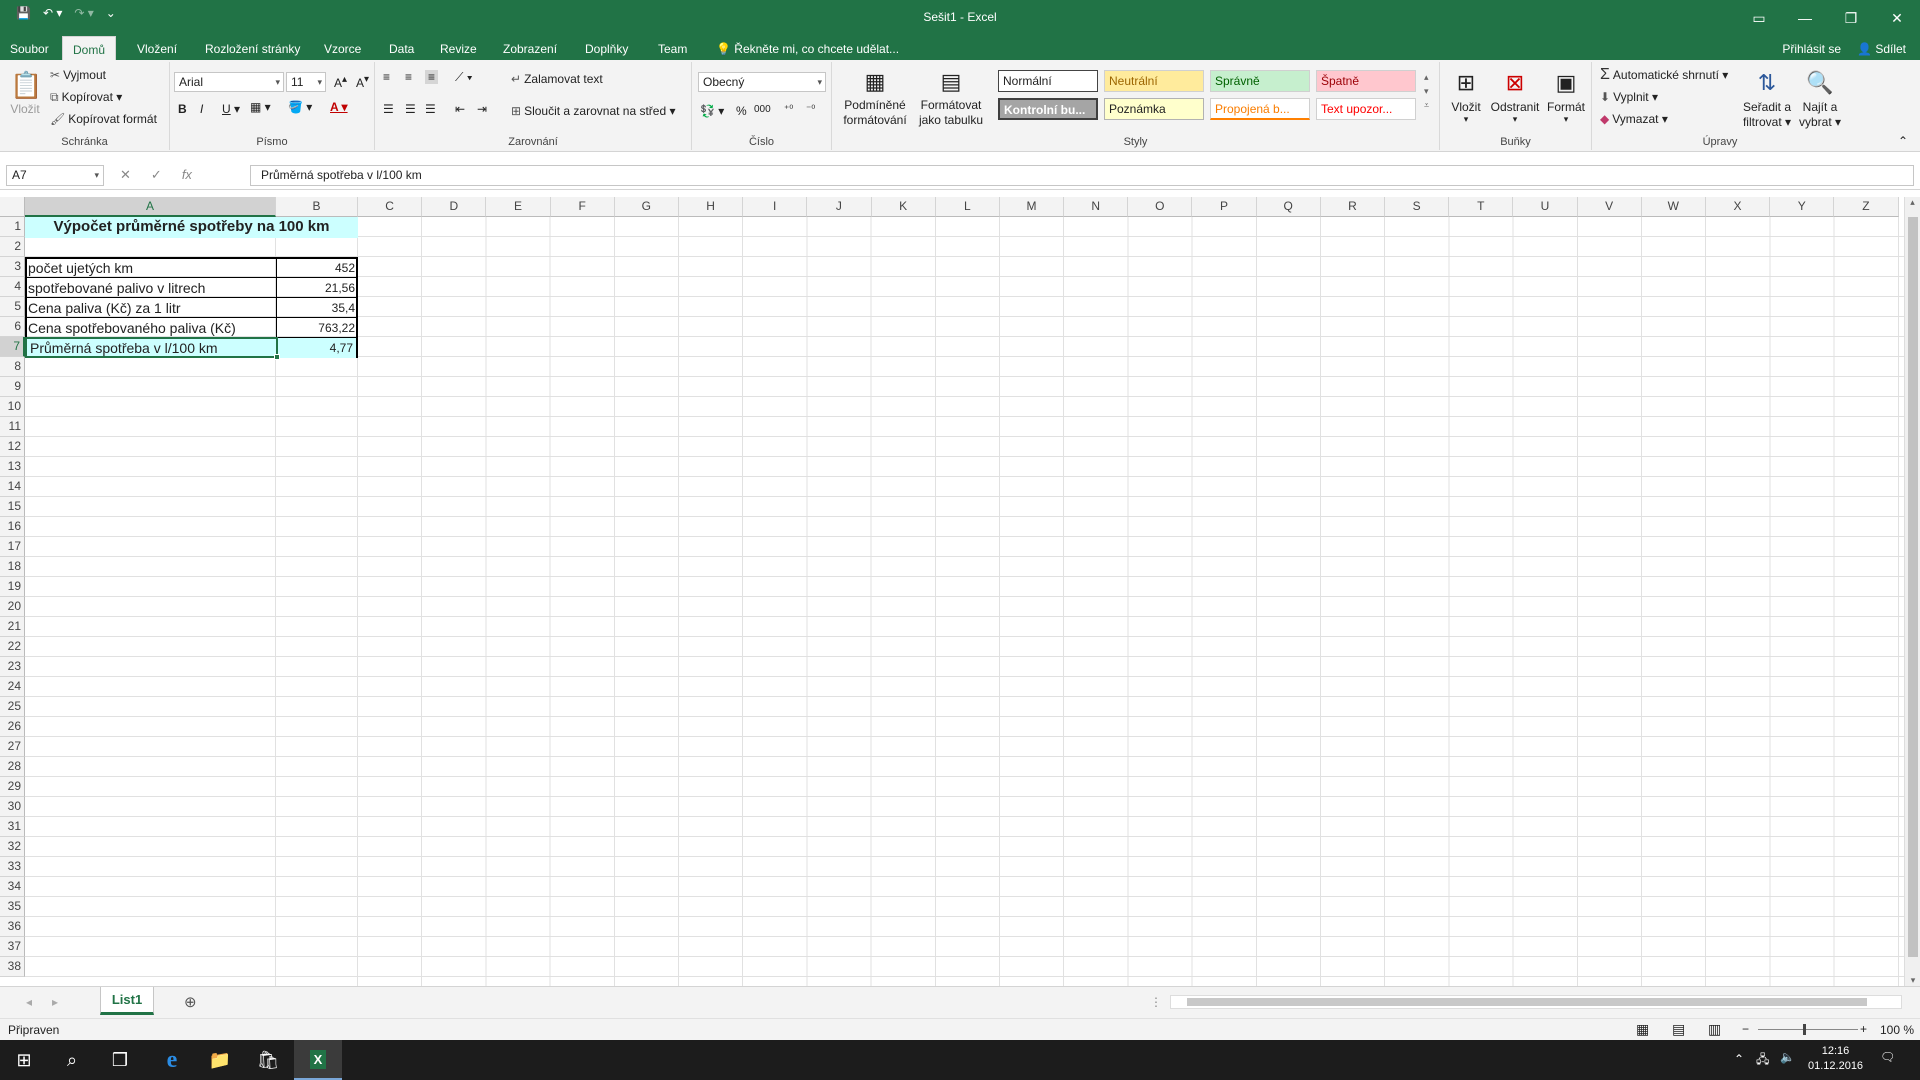 The width and height of the screenshot is (1920, 1080). I want to click on orientation-icon: ⟋ ▾, so click(464, 77).